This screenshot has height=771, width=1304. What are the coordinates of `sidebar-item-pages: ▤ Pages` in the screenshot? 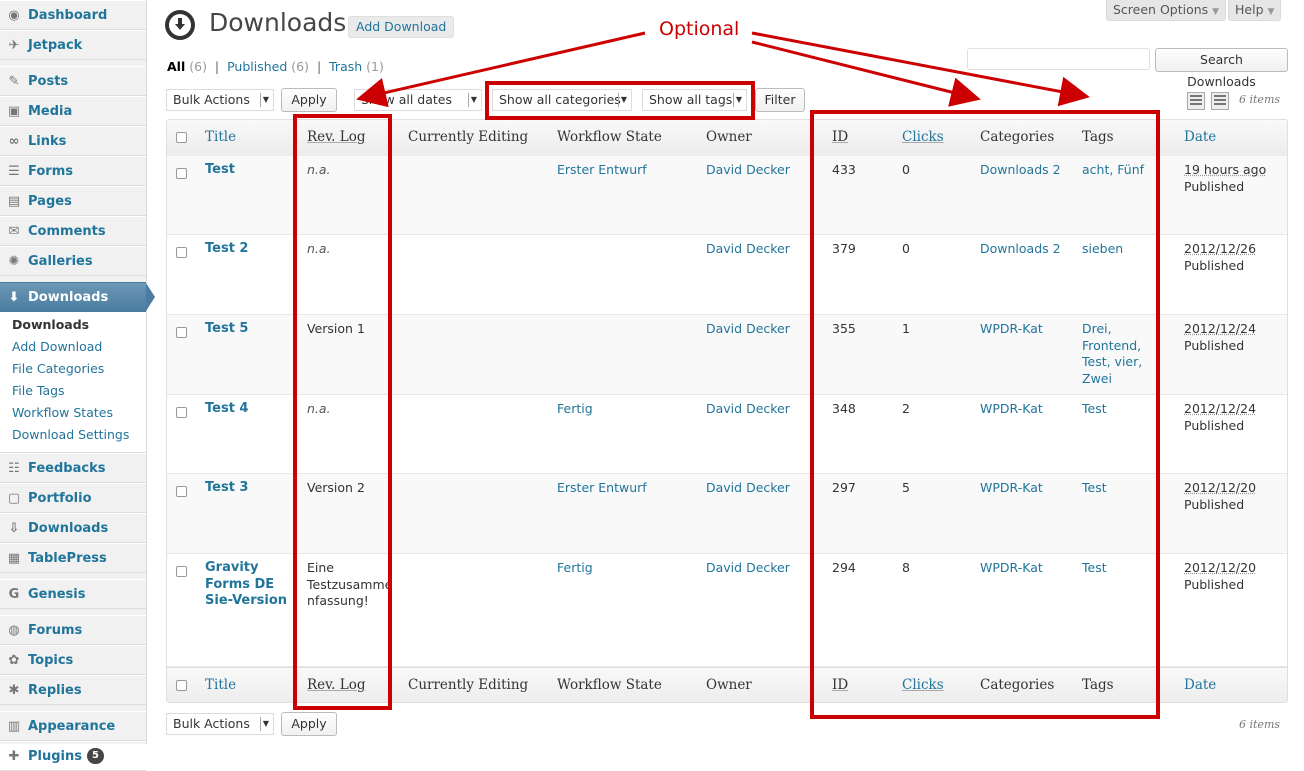 It's located at (73, 201).